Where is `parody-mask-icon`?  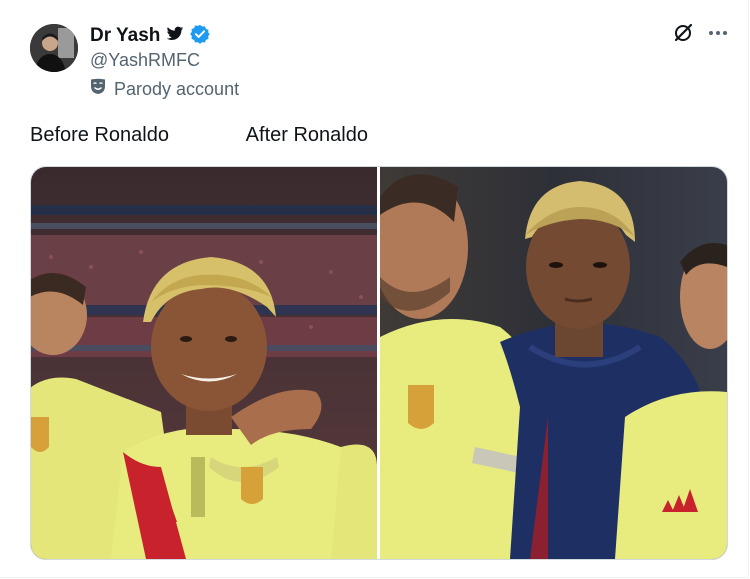
parody-mask-icon is located at coordinates (98, 89).